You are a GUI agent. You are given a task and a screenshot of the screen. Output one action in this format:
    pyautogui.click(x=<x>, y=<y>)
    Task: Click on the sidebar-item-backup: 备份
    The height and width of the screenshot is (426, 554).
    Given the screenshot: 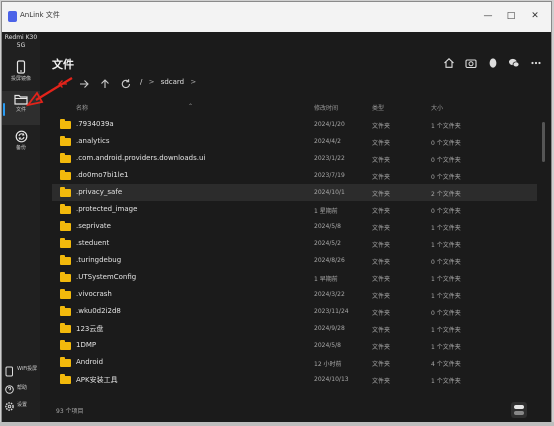 What is the action you would take?
    pyautogui.click(x=21, y=145)
    